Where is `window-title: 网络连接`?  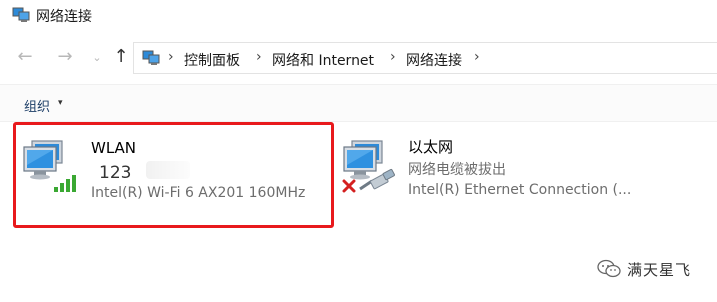
window-title: 网络连接 is located at coordinates (64, 17).